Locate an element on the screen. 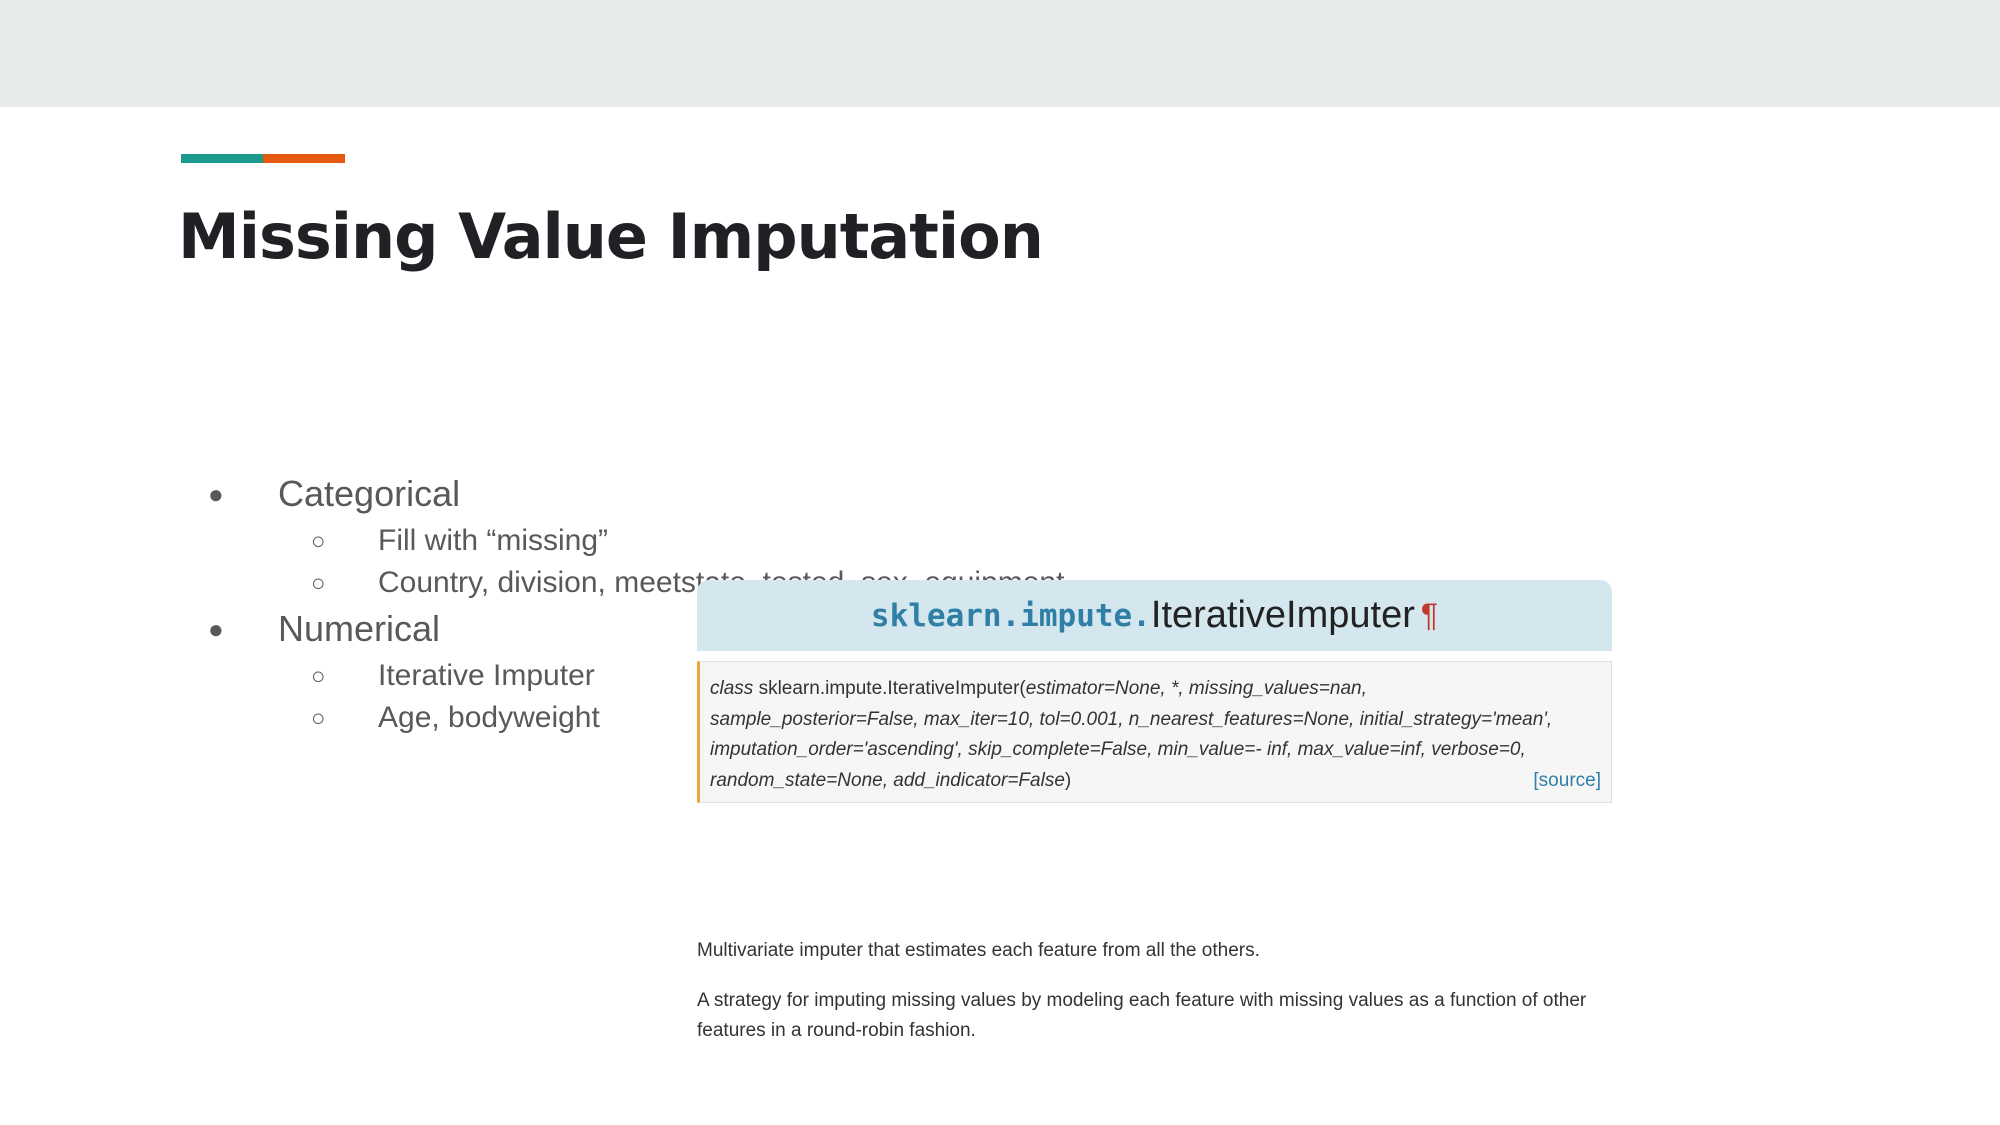 This screenshot has width=2000, height=1125. title-accent-bar is located at coordinates (263, 158).